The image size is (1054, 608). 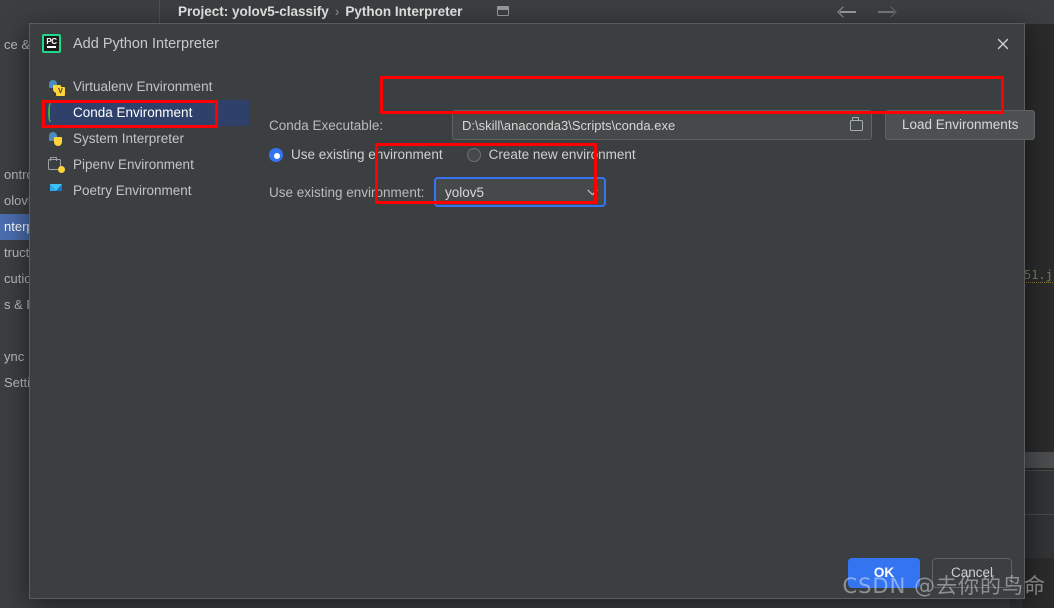 I want to click on folder-browse-icon, so click(x=856, y=125).